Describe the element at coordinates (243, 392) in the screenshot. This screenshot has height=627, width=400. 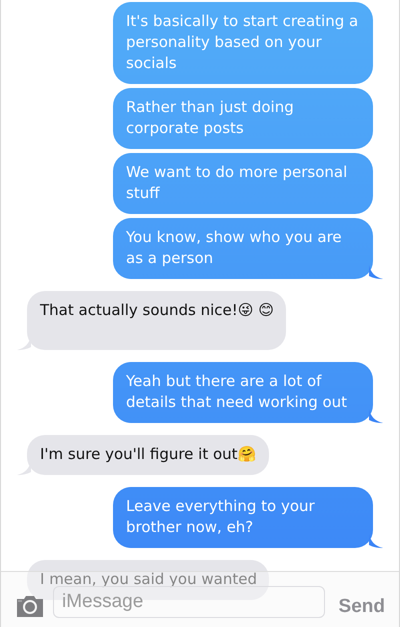
I see `sent-message: Yeah but there are a lot of details that need working out` at that location.